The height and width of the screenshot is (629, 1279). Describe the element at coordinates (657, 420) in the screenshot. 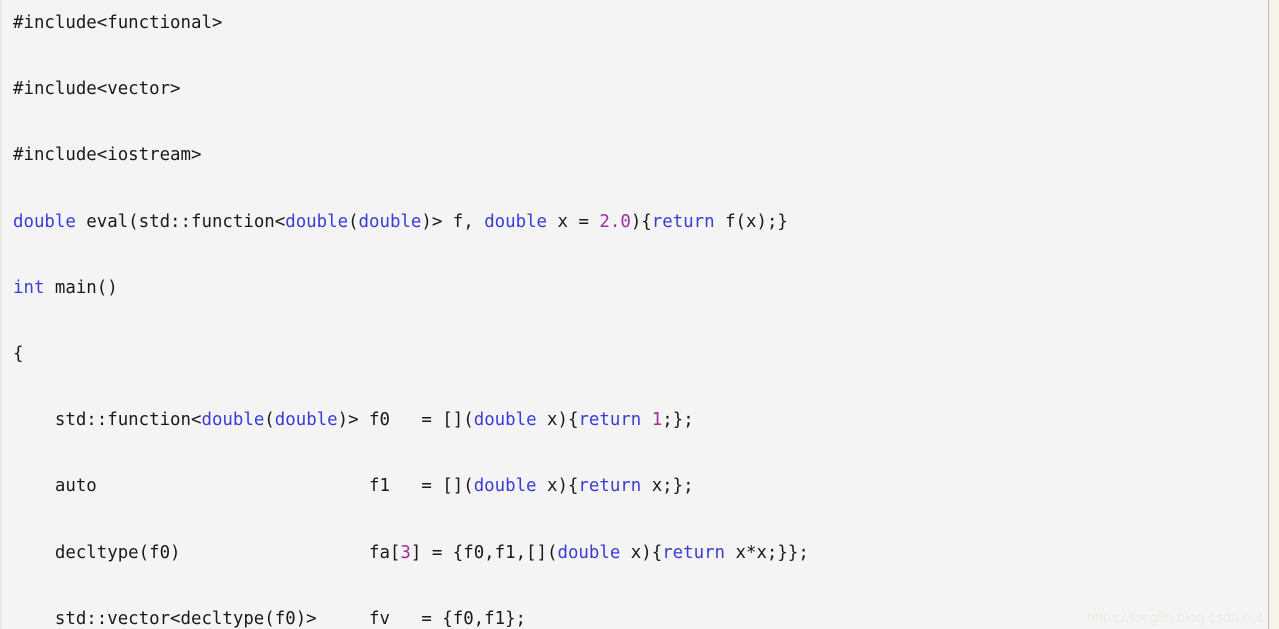

I see `code-token-num: 1` at that location.